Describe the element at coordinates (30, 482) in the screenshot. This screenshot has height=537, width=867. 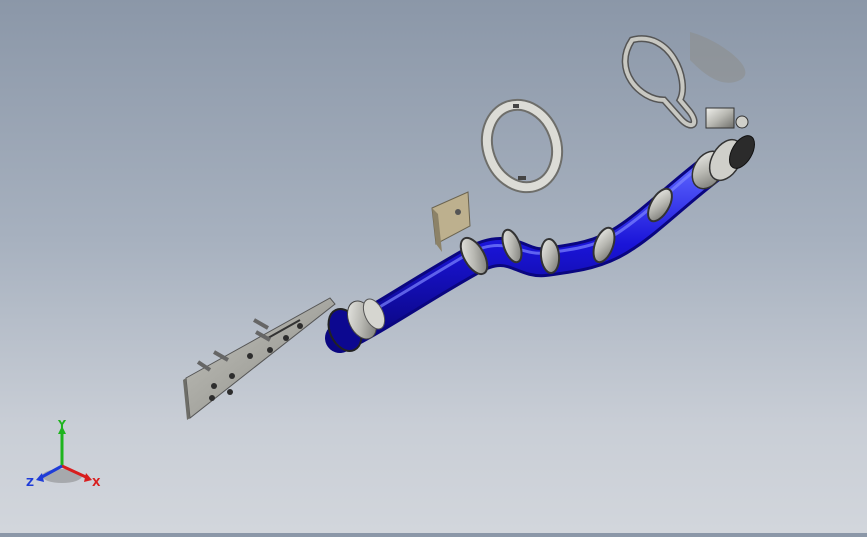
I see `z-axis-label: Z` at that location.